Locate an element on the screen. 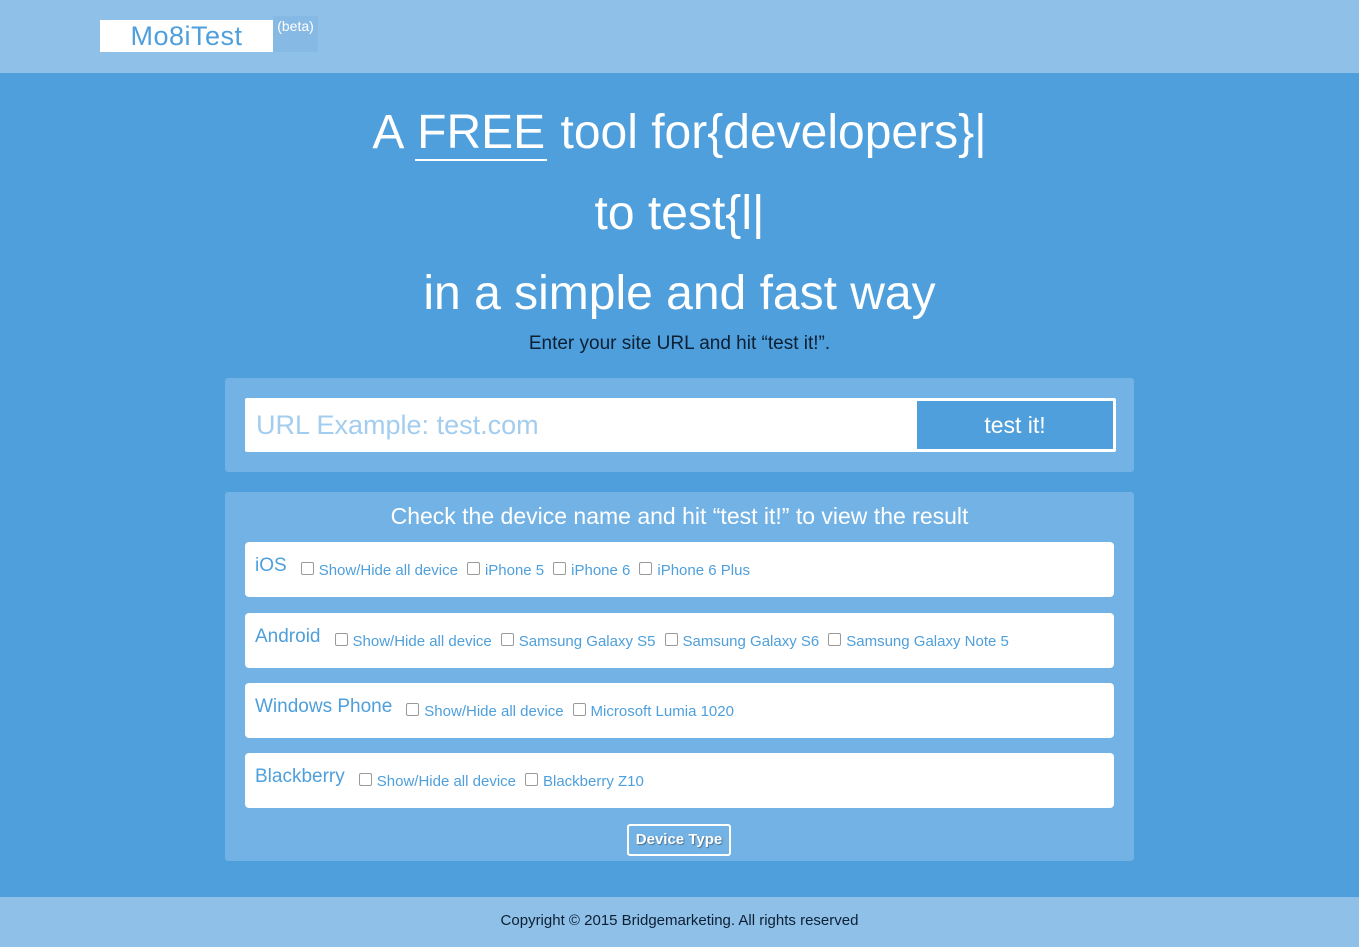 Image resolution: width=1359 pixels, height=947 pixels. option-iphone-6: iPhone 6 is located at coordinates (591, 570).